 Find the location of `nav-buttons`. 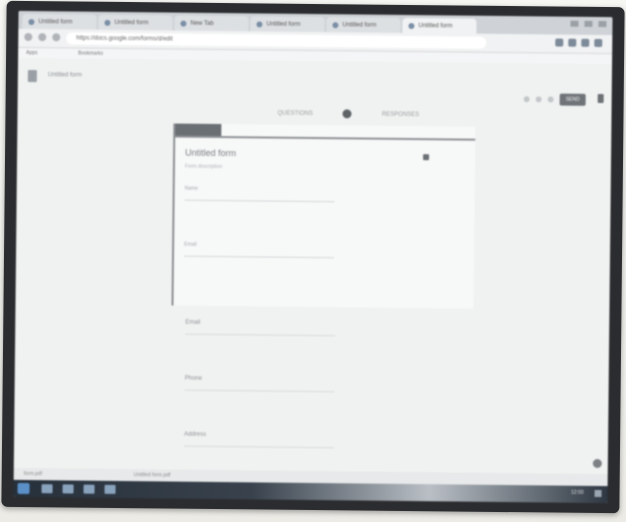

nav-buttons is located at coordinates (42, 37).